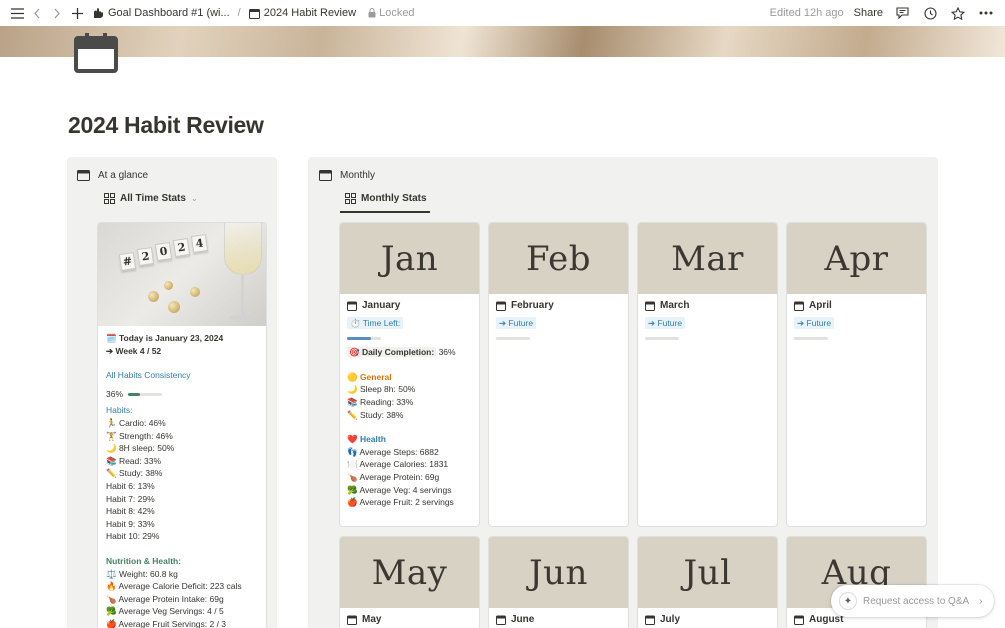 The height and width of the screenshot is (628, 1005). What do you see at coordinates (77, 13) in the screenshot?
I see `add-page-icon` at bounding box center [77, 13].